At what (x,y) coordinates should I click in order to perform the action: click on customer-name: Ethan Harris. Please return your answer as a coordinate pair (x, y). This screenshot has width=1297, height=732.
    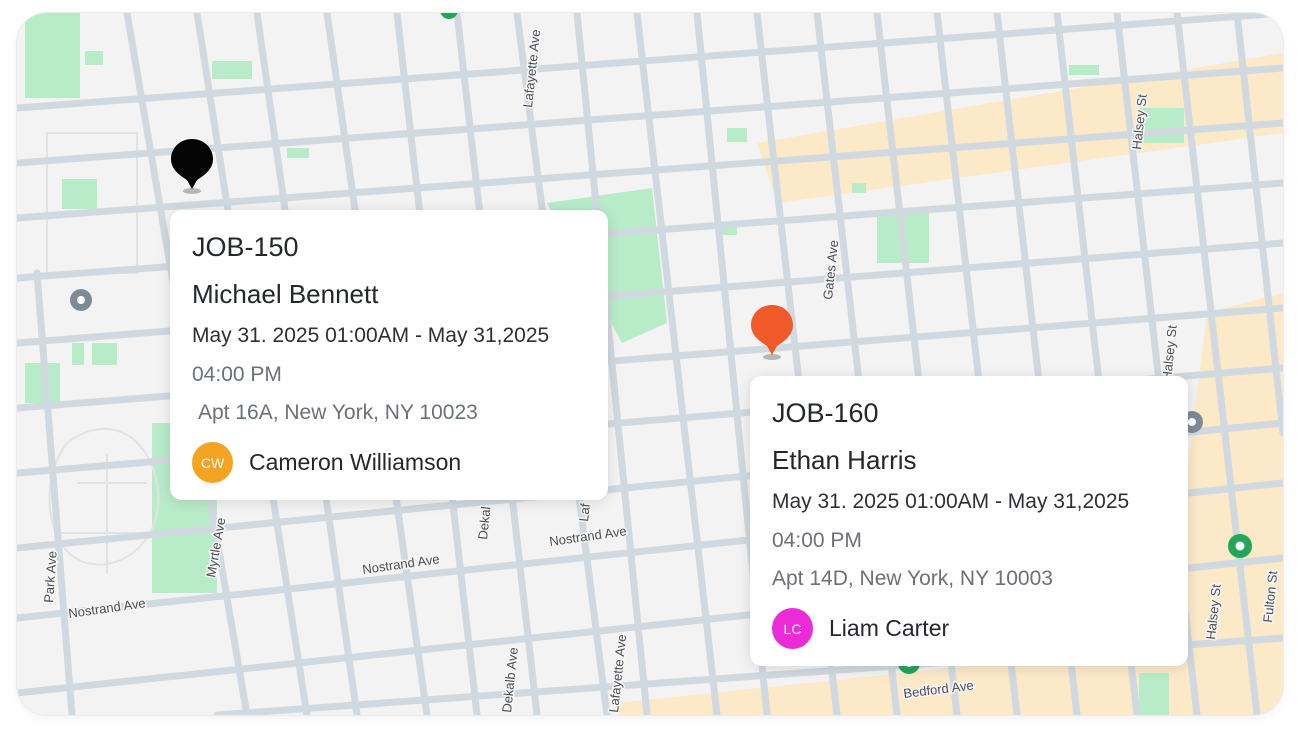
    Looking at the image, I should click on (844, 460).